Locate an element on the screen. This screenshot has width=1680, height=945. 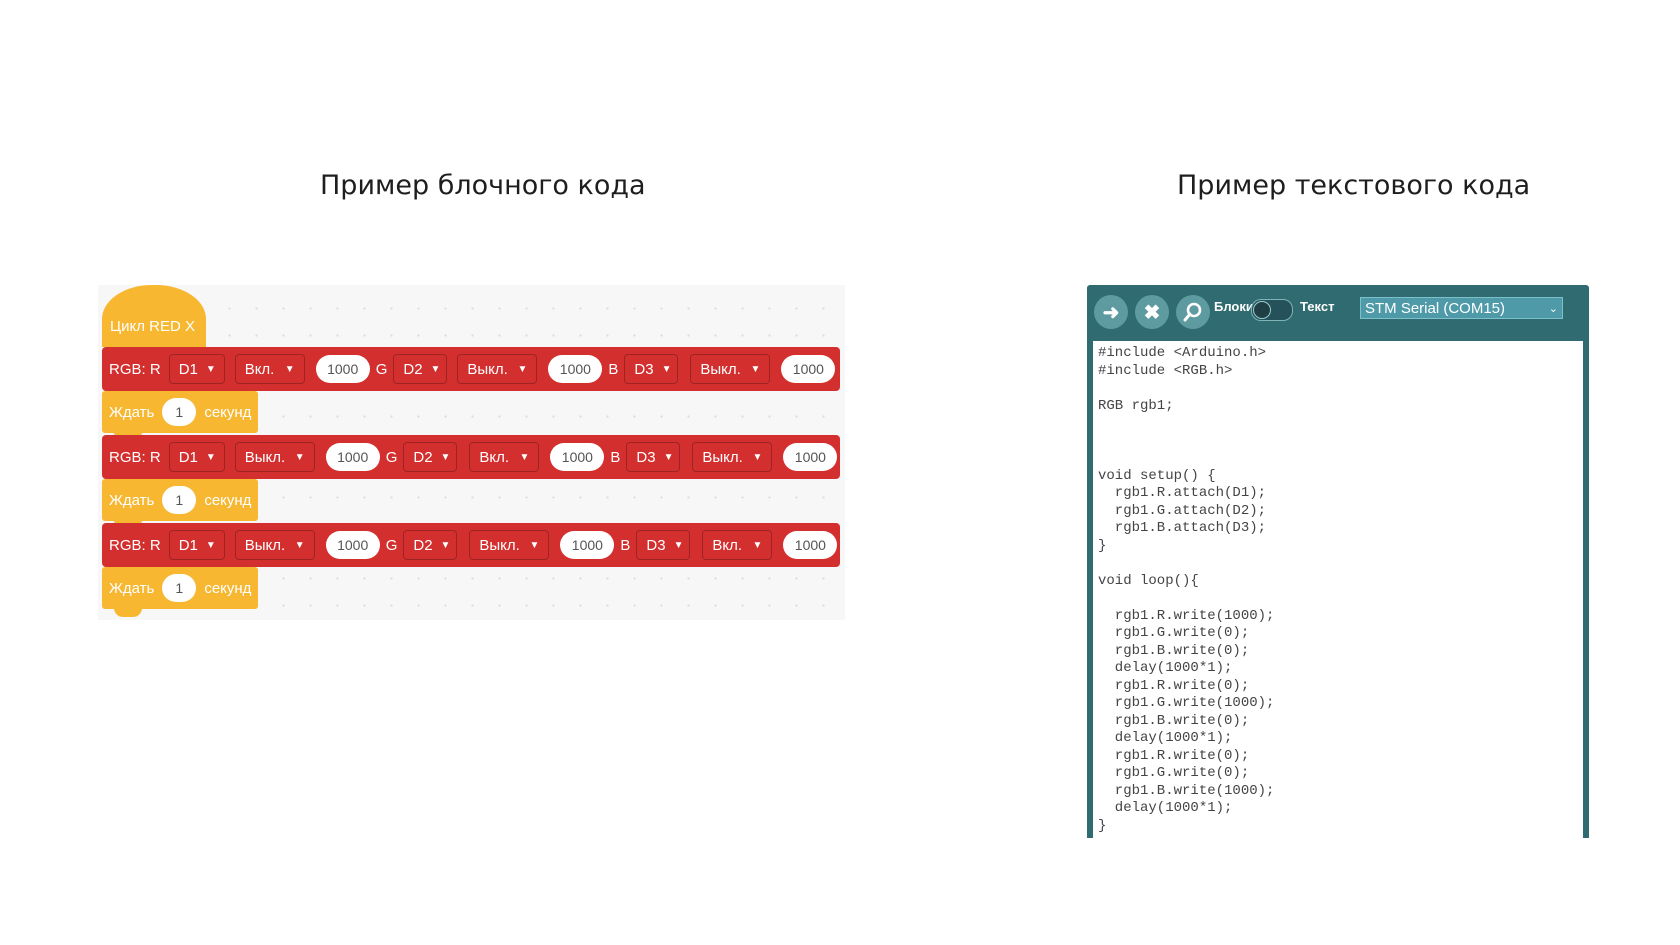
editor-toolbar: ➜ ✖ Блоки Текст STM Serial (COM15) ⌄ is located at coordinates (1338, 313).